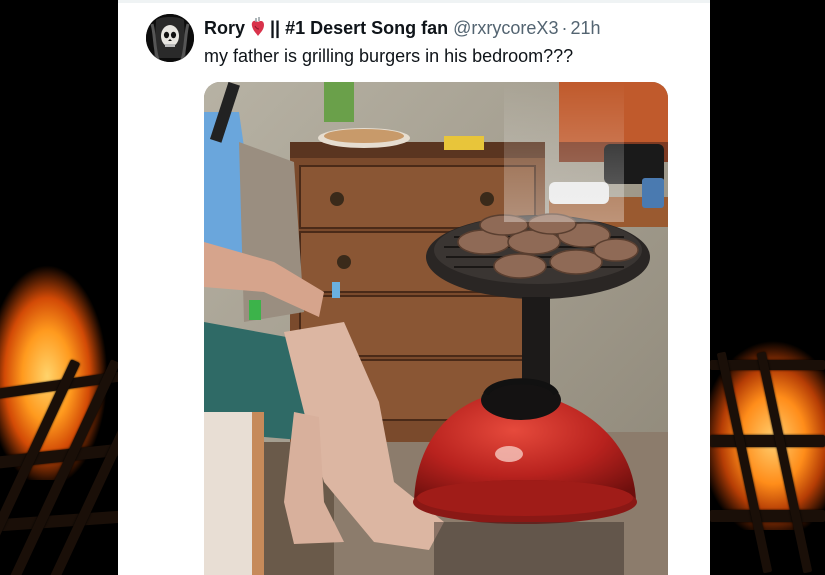  I want to click on left-fire-background, so click(59, 287).